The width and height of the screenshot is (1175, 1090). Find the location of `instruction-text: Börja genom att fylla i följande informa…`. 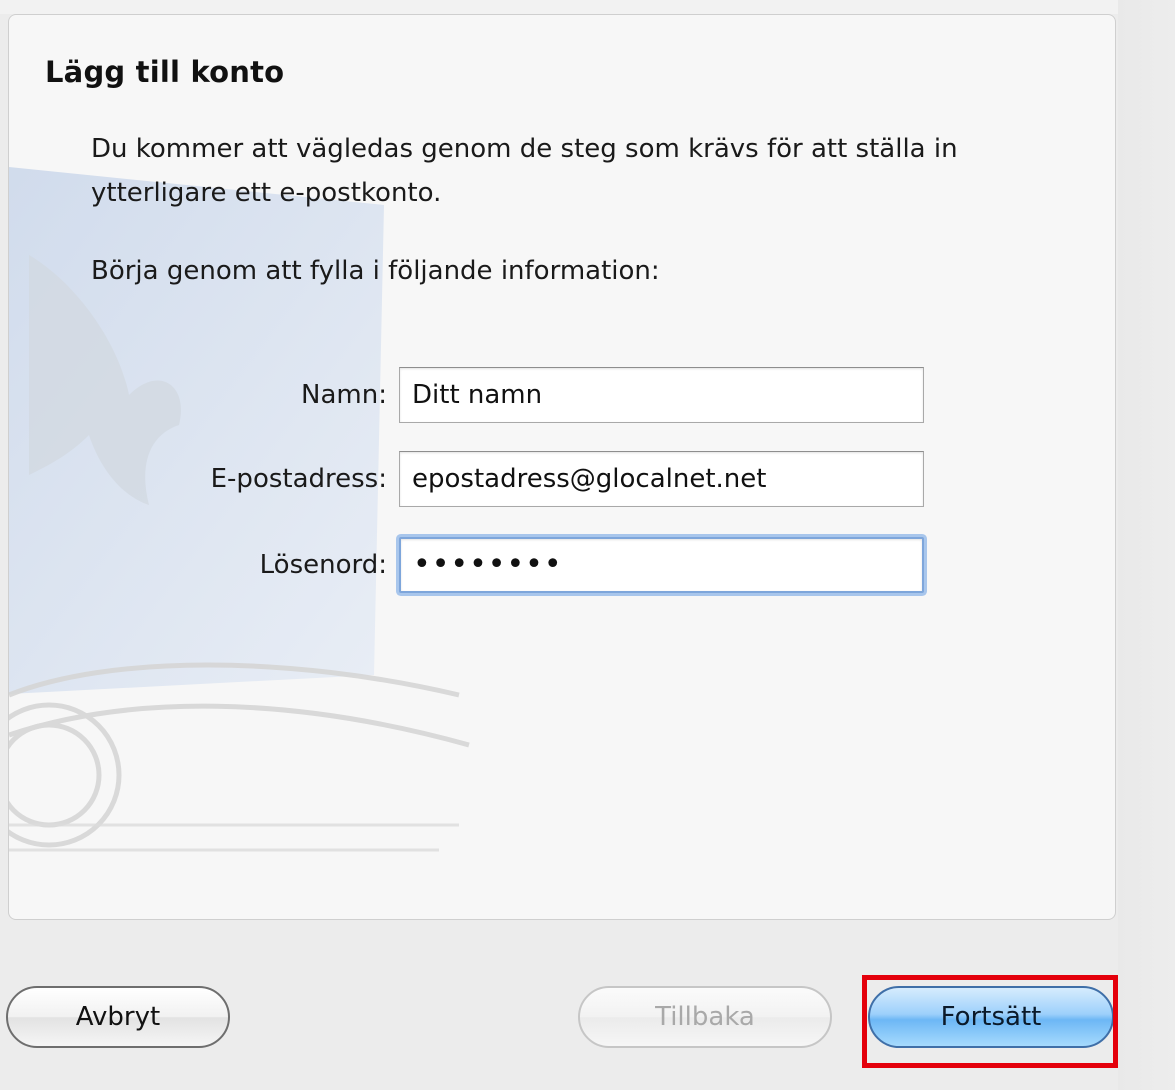

instruction-text: Börja genom att fylla i följande informa… is located at coordinates (375, 271).